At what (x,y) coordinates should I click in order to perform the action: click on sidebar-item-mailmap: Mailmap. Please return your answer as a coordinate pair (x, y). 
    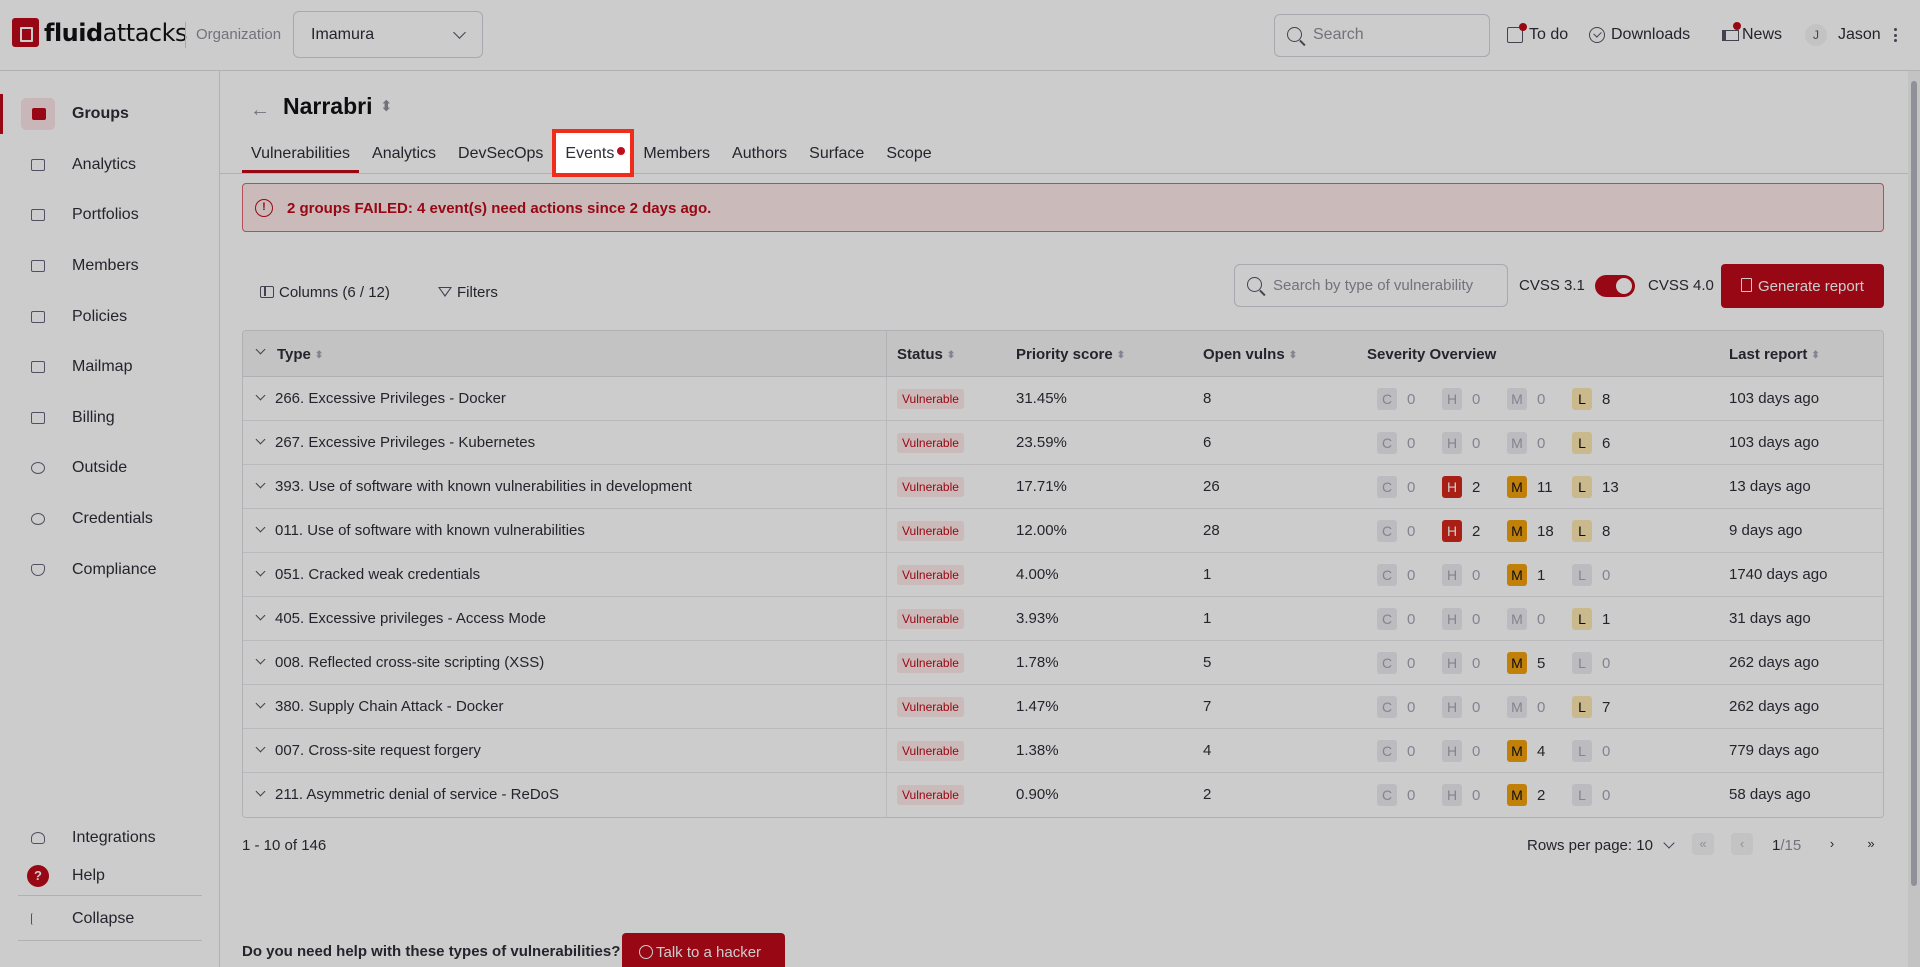
    Looking at the image, I should click on (109, 367).